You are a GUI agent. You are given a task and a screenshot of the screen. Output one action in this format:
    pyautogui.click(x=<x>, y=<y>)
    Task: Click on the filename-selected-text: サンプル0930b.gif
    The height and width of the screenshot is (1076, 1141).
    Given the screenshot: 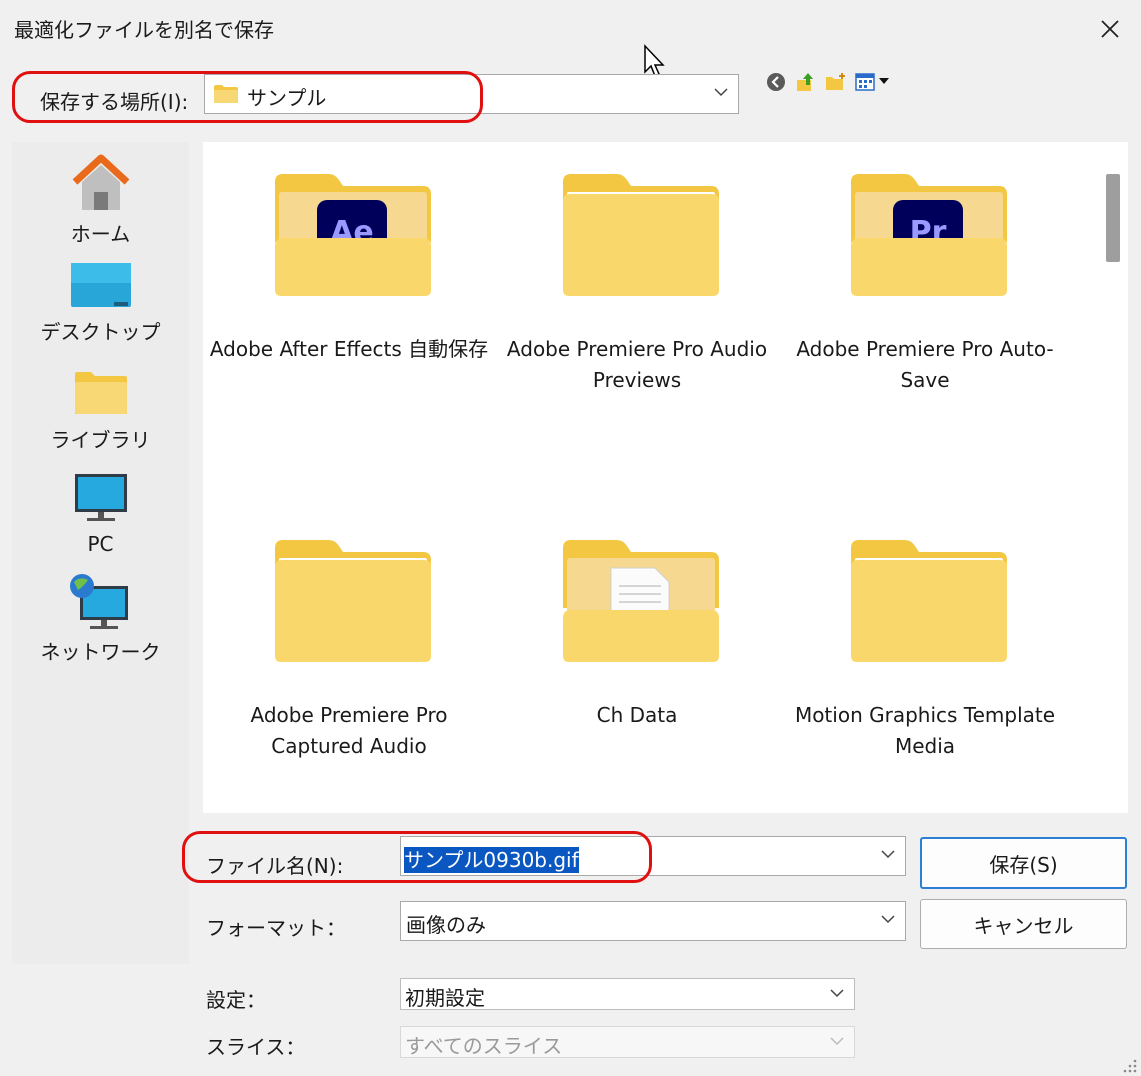 What is the action you would take?
    pyautogui.click(x=491, y=860)
    